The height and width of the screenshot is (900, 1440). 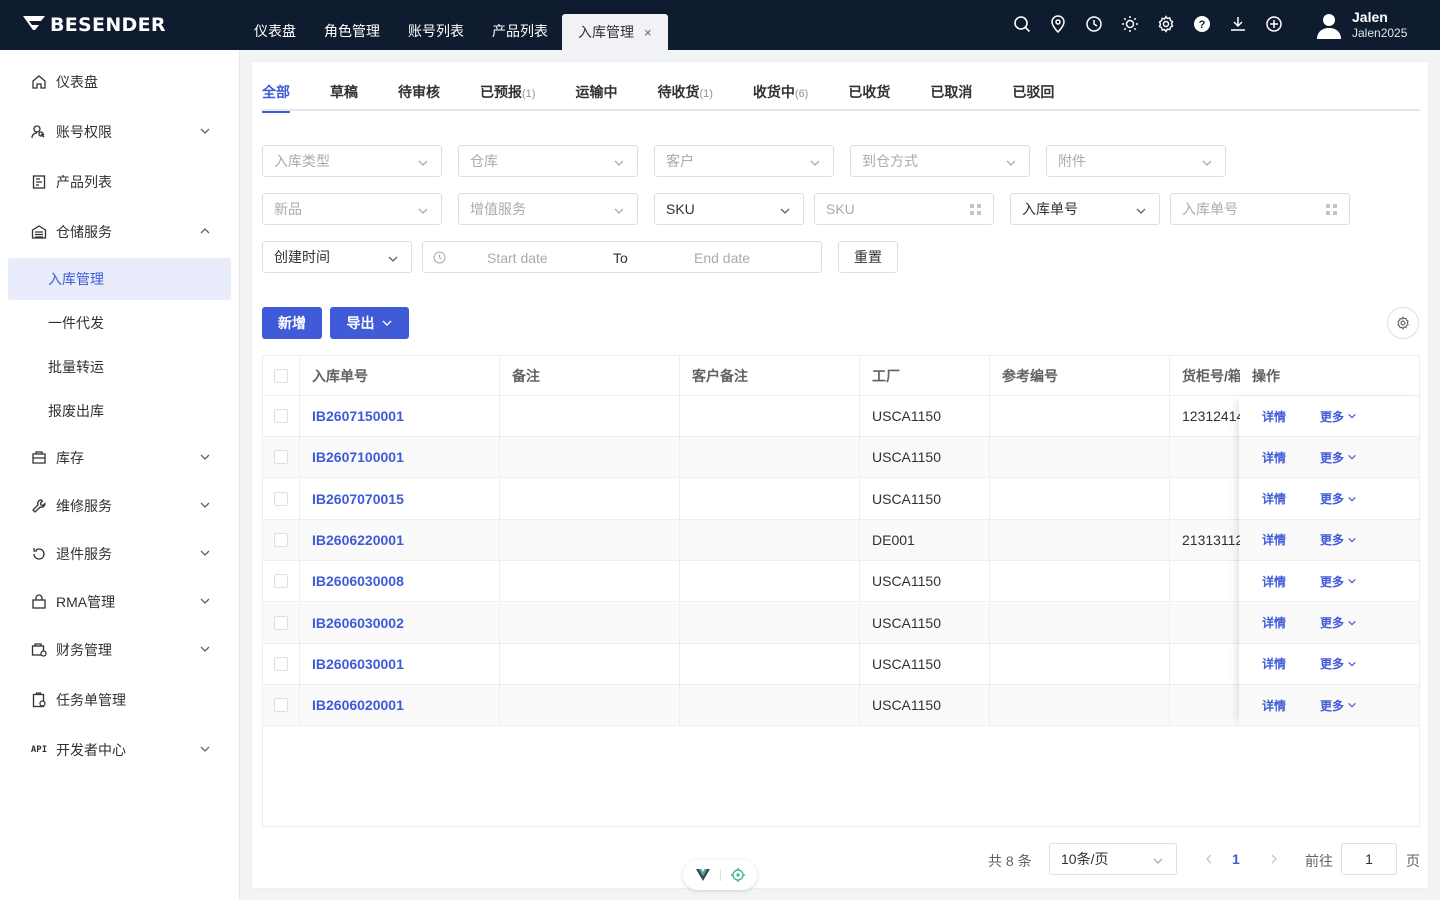 What do you see at coordinates (39, 750) in the screenshot?
I see `api-icon: API` at bounding box center [39, 750].